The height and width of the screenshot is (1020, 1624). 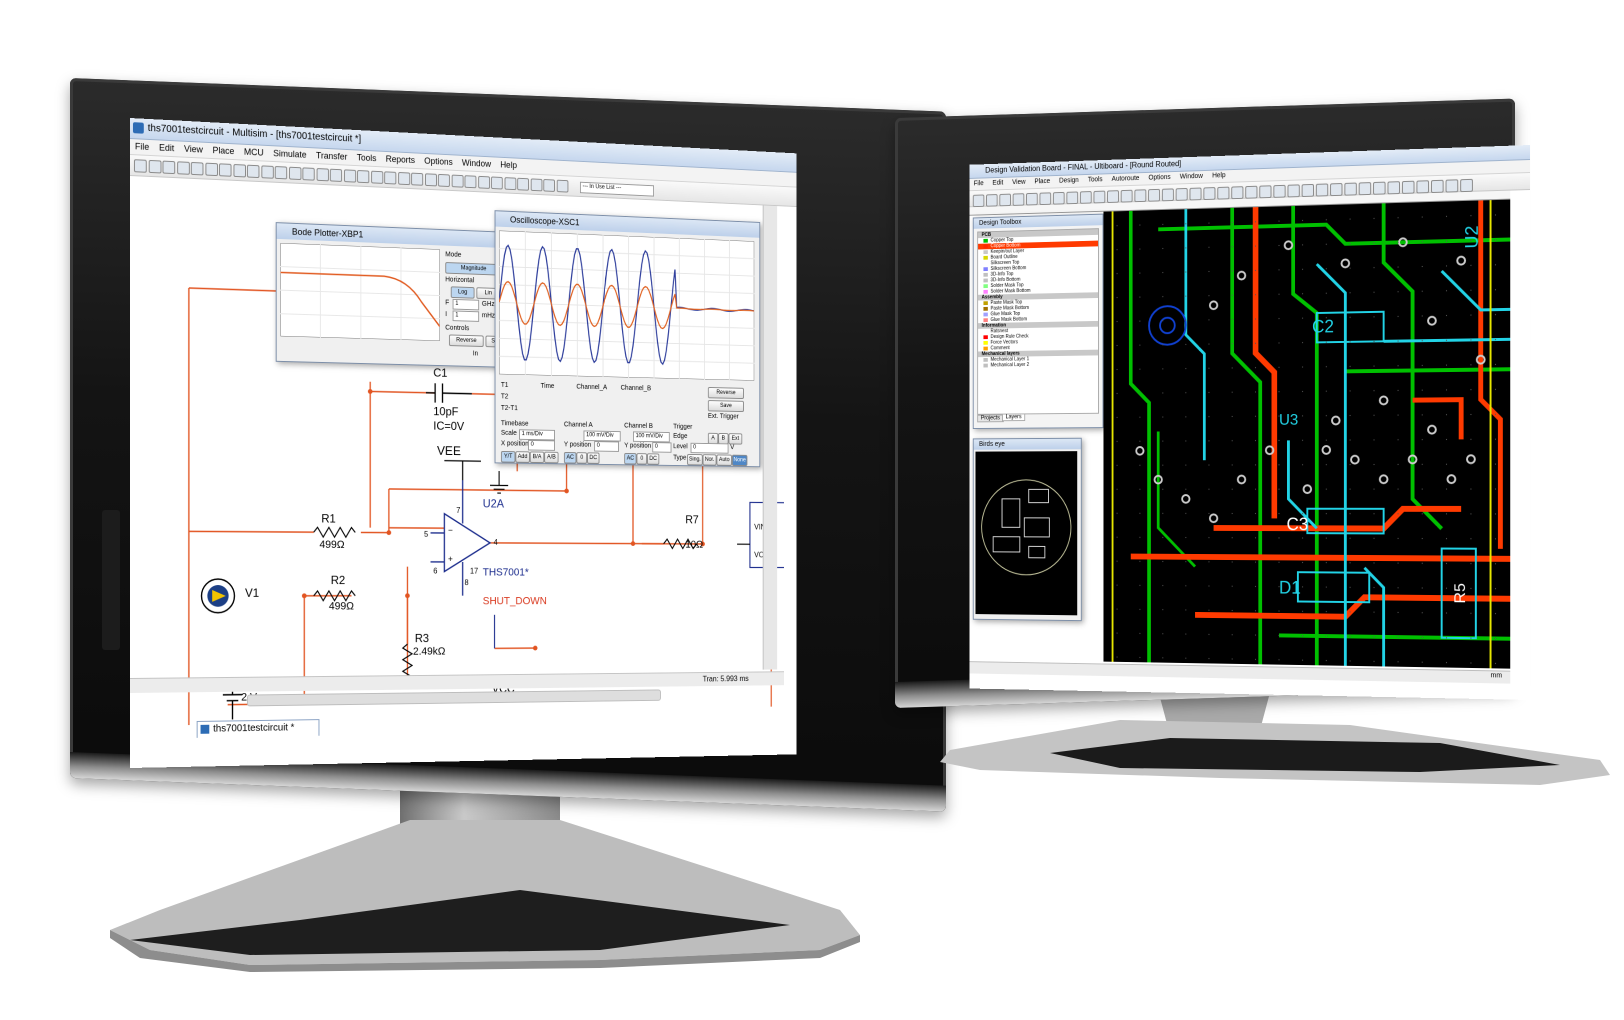 What do you see at coordinates (1038, 364) in the screenshot?
I see `layer-row: Mechanical Layer 2` at bounding box center [1038, 364].